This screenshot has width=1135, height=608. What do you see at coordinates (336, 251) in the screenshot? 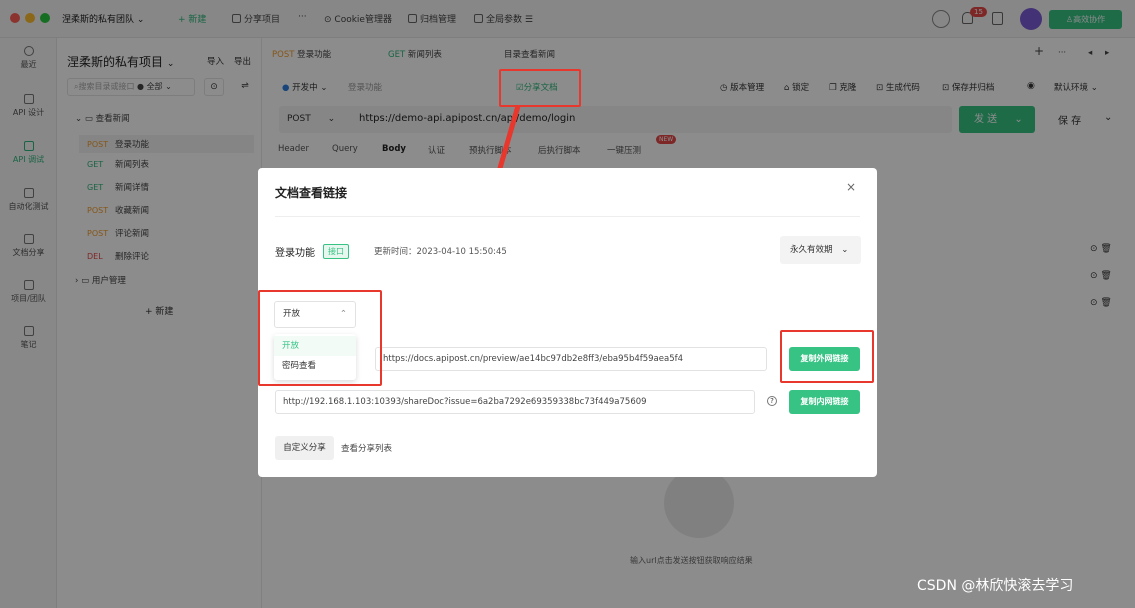
I see `api-tag: 接口` at bounding box center [336, 251].